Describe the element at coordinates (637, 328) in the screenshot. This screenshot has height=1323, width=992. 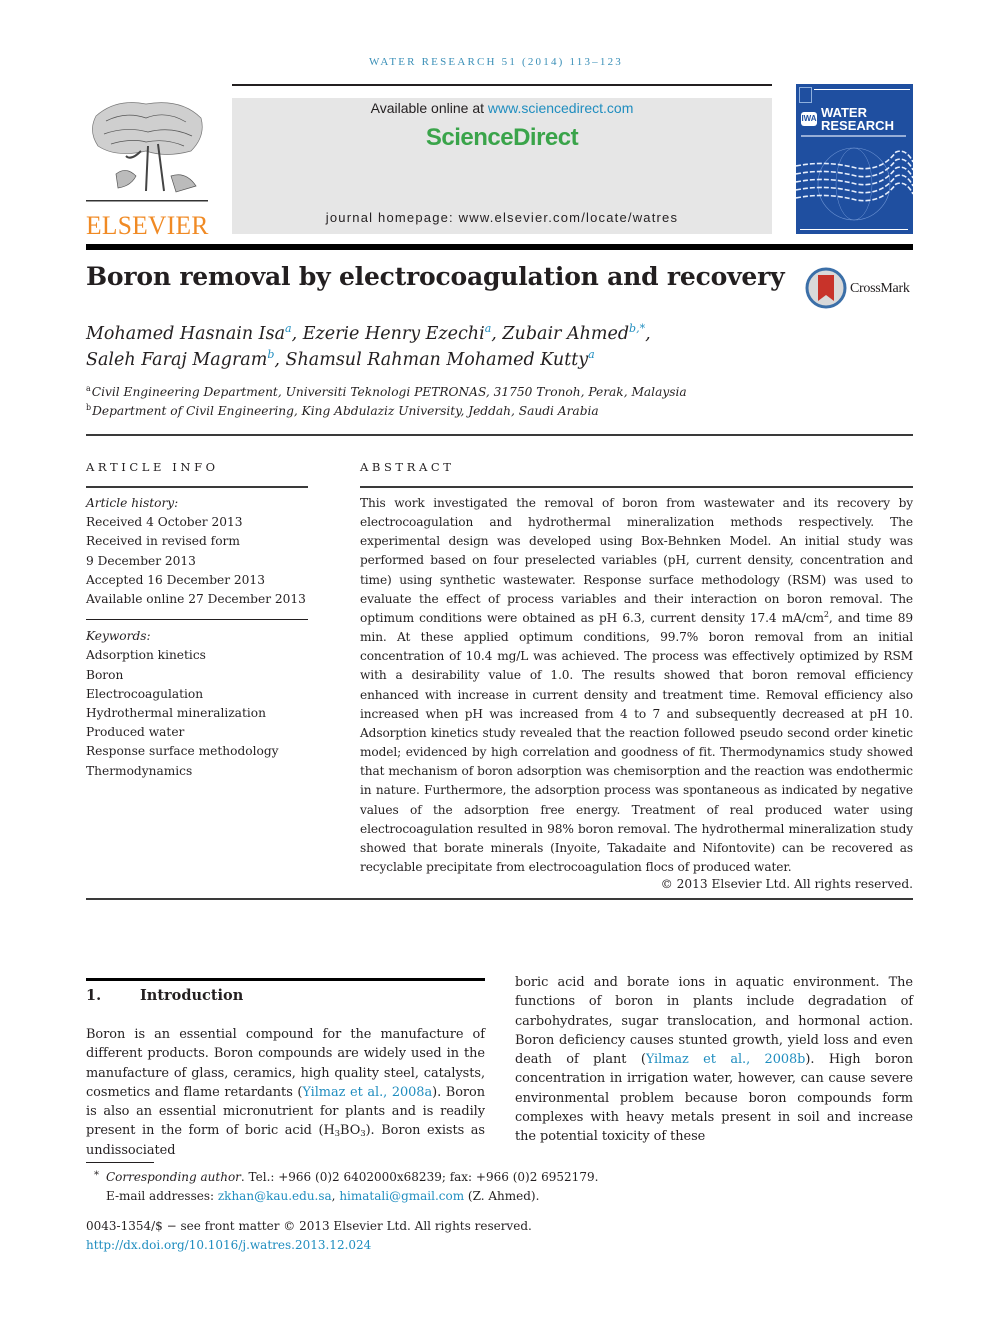
I see `affil-marker: b,*` at that location.